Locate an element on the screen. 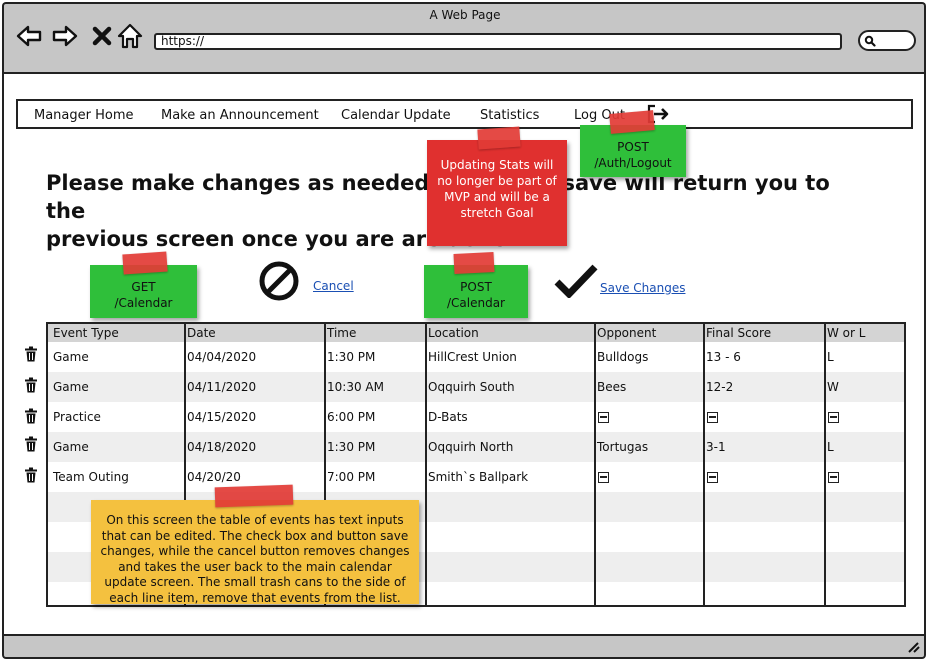  search-icon is located at coordinates (870, 41).